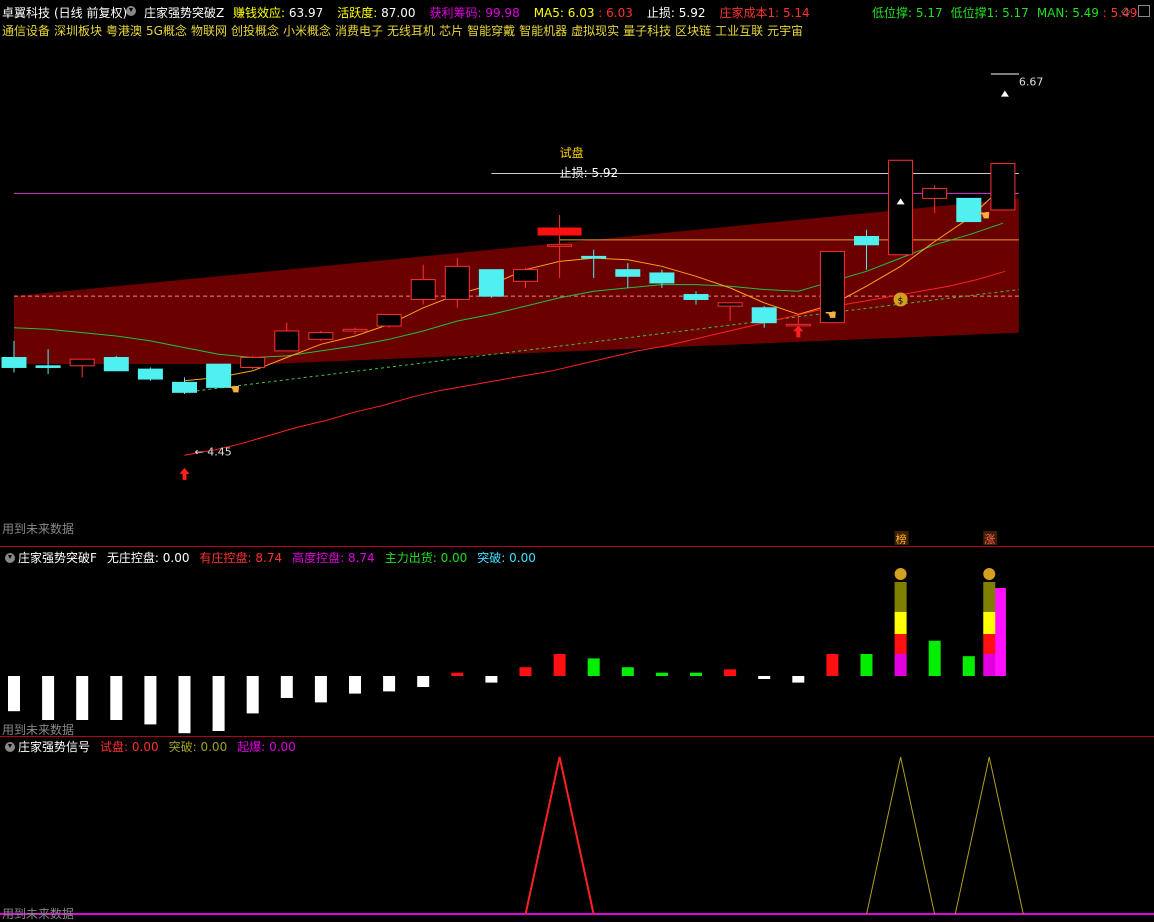  What do you see at coordinates (543, 31) in the screenshot?
I see `concept-tag: 智能机器` at bounding box center [543, 31].